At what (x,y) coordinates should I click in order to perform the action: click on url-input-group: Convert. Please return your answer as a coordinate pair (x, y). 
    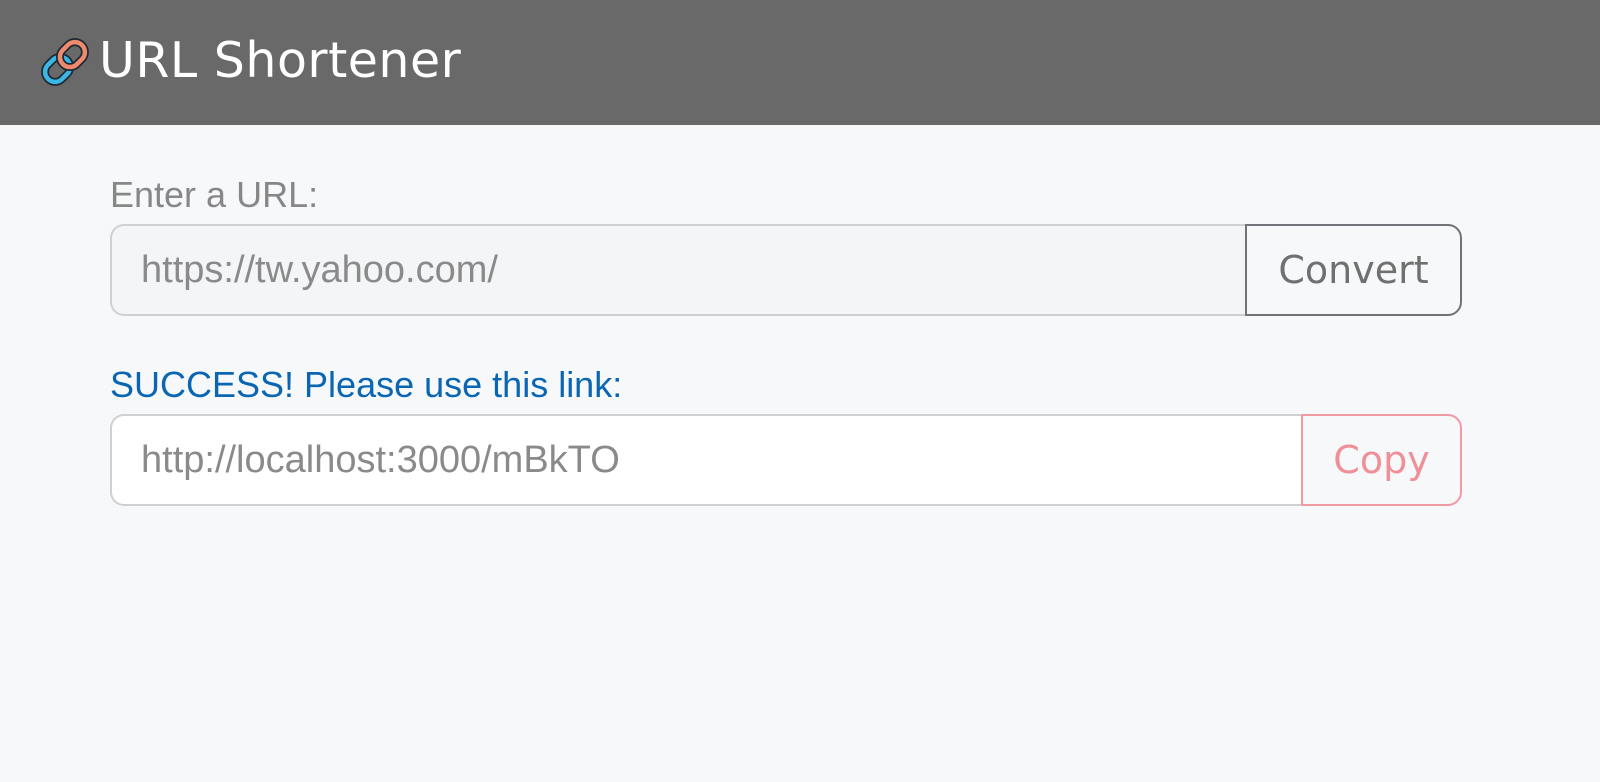
    Looking at the image, I should click on (786, 270).